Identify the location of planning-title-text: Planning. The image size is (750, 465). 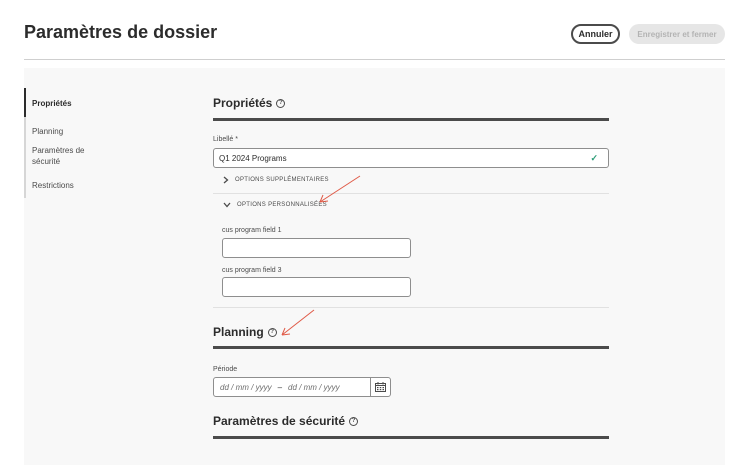
(238, 332).